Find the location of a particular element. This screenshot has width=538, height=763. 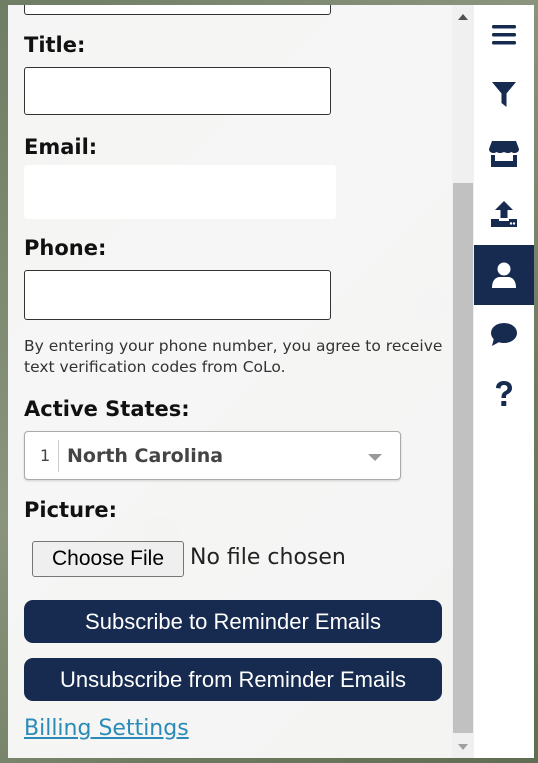

active-states-label: Active States: is located at coordinates (107, 409).